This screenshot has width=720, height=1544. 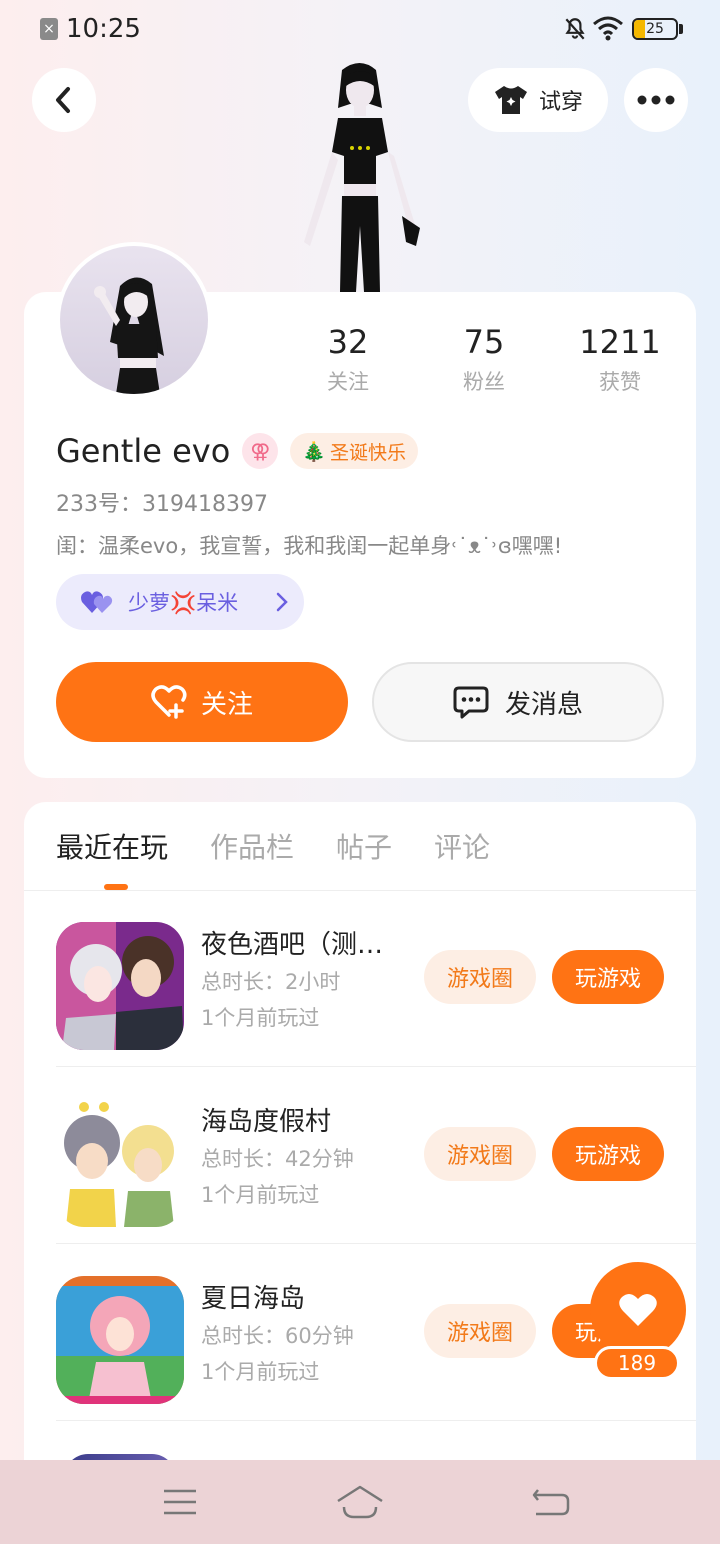 I want to click on profile-stats: 32 关注 75 粉丝 1211 获赞, so click(x=484, y=359).